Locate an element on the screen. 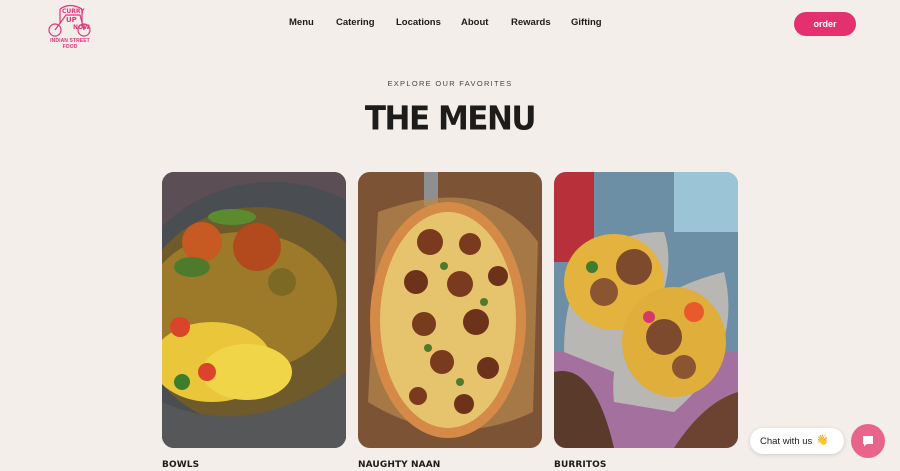  svg-text: CURRY is located at coordinates (73, 11).